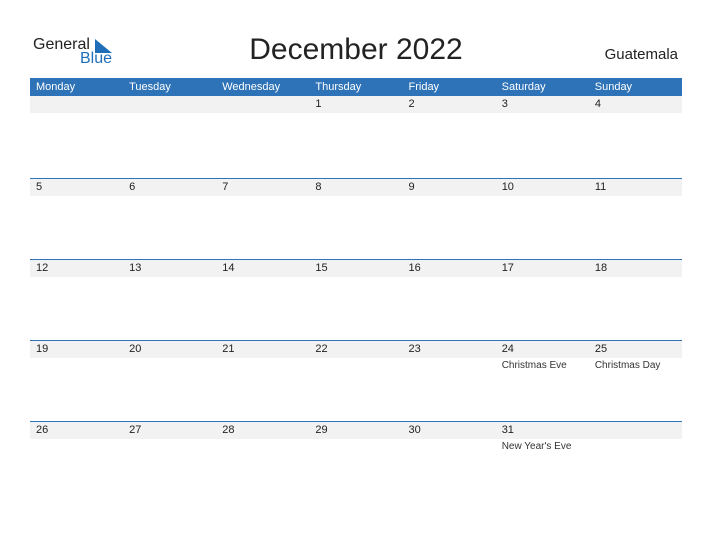  Describe the element at coordinates (228, 268) in the screenshot. I see `day-number: 14` at that location.